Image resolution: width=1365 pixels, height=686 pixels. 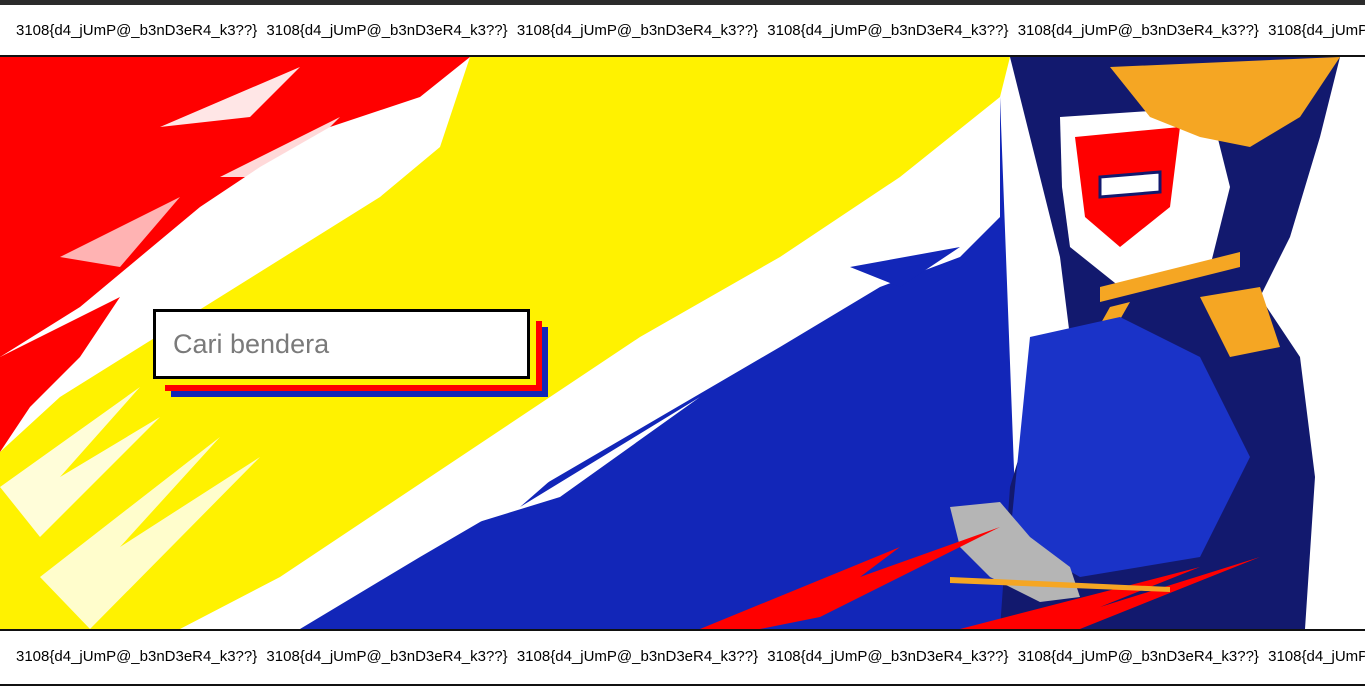 What do you see at coordinates (341, 344) in the screenshot?
I see `search-input` at bounding box center [341, 344].